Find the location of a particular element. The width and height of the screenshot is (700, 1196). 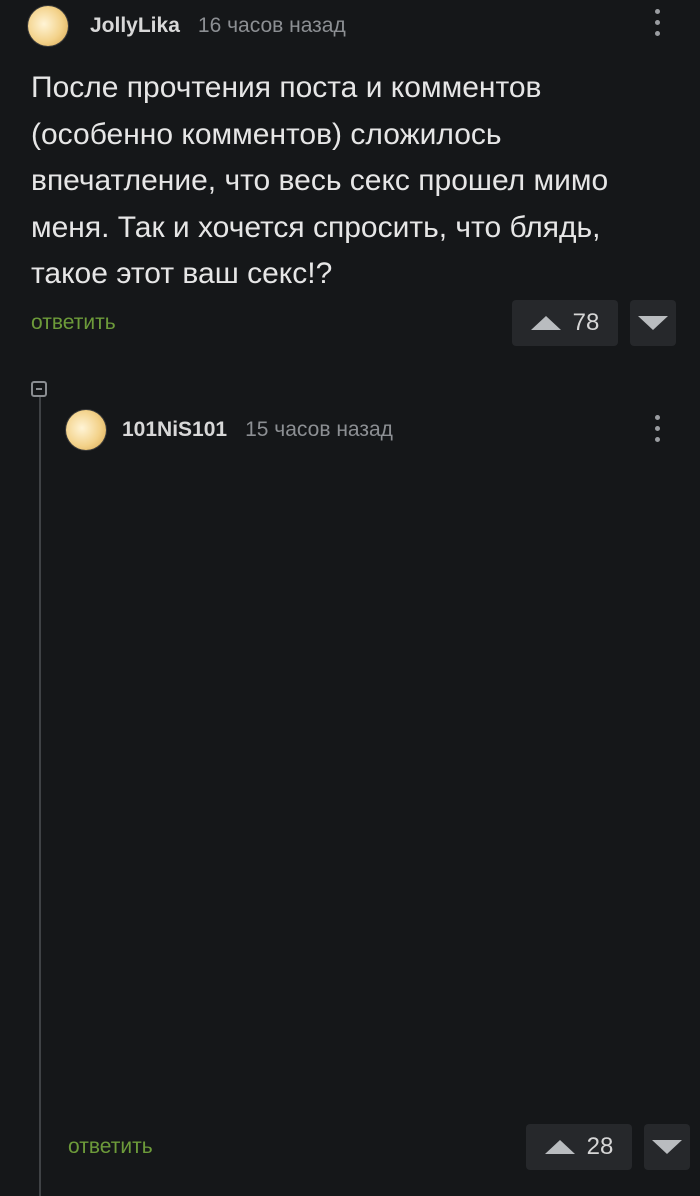

comment-author: JollyLika is located at coordinates (135, 26).